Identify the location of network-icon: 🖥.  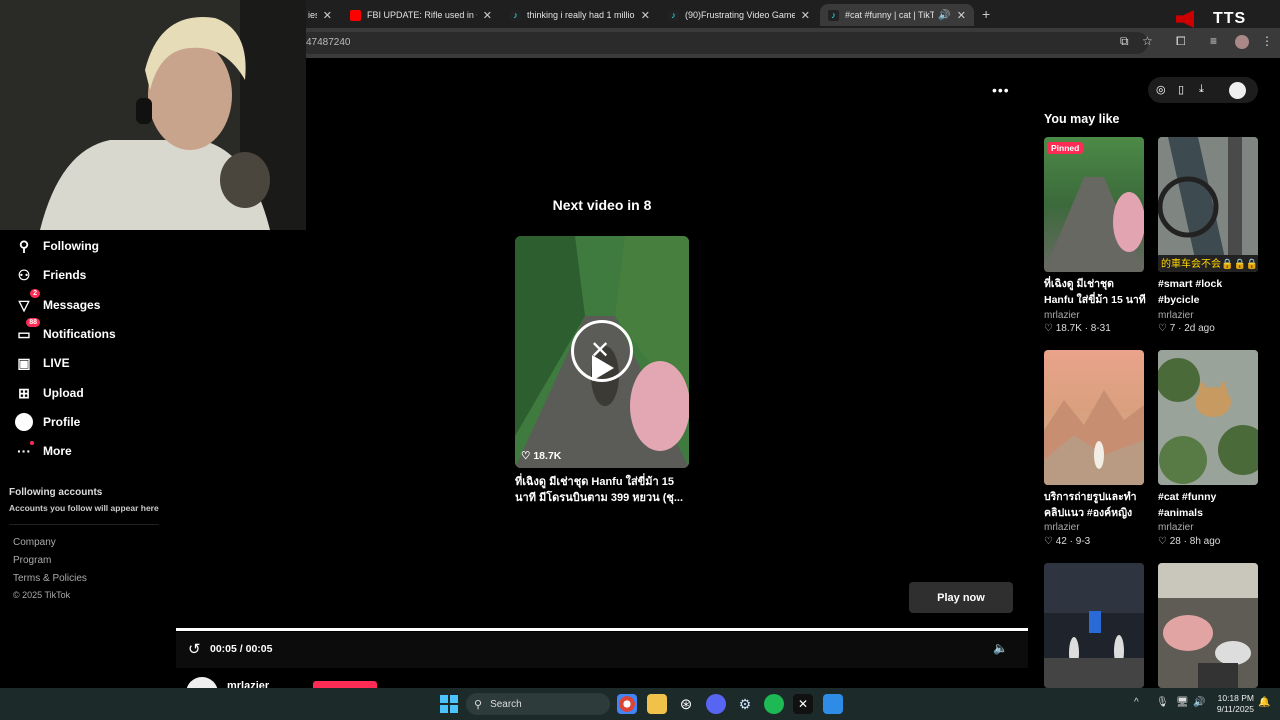
(1182, 702).